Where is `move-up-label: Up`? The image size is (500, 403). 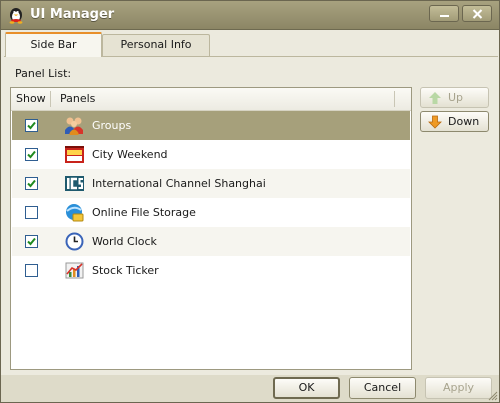
move-up-label: Up is located at coordinates (456, 97).